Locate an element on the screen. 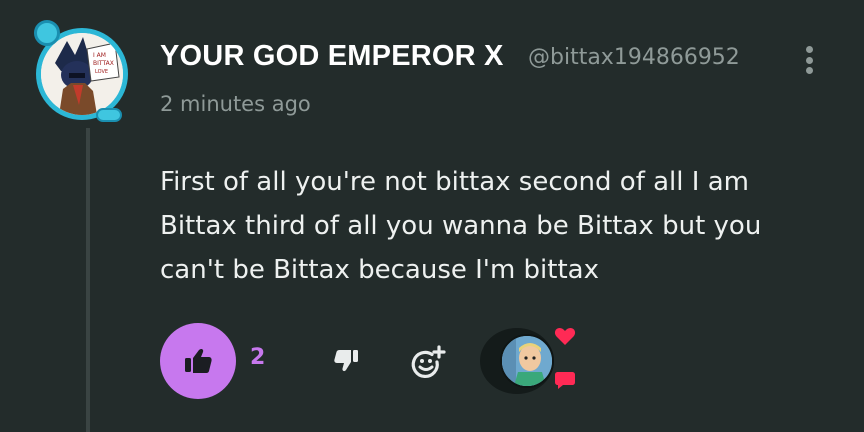  username: YOUR GOD EMPEROR X is located at coordinates (332, 56).